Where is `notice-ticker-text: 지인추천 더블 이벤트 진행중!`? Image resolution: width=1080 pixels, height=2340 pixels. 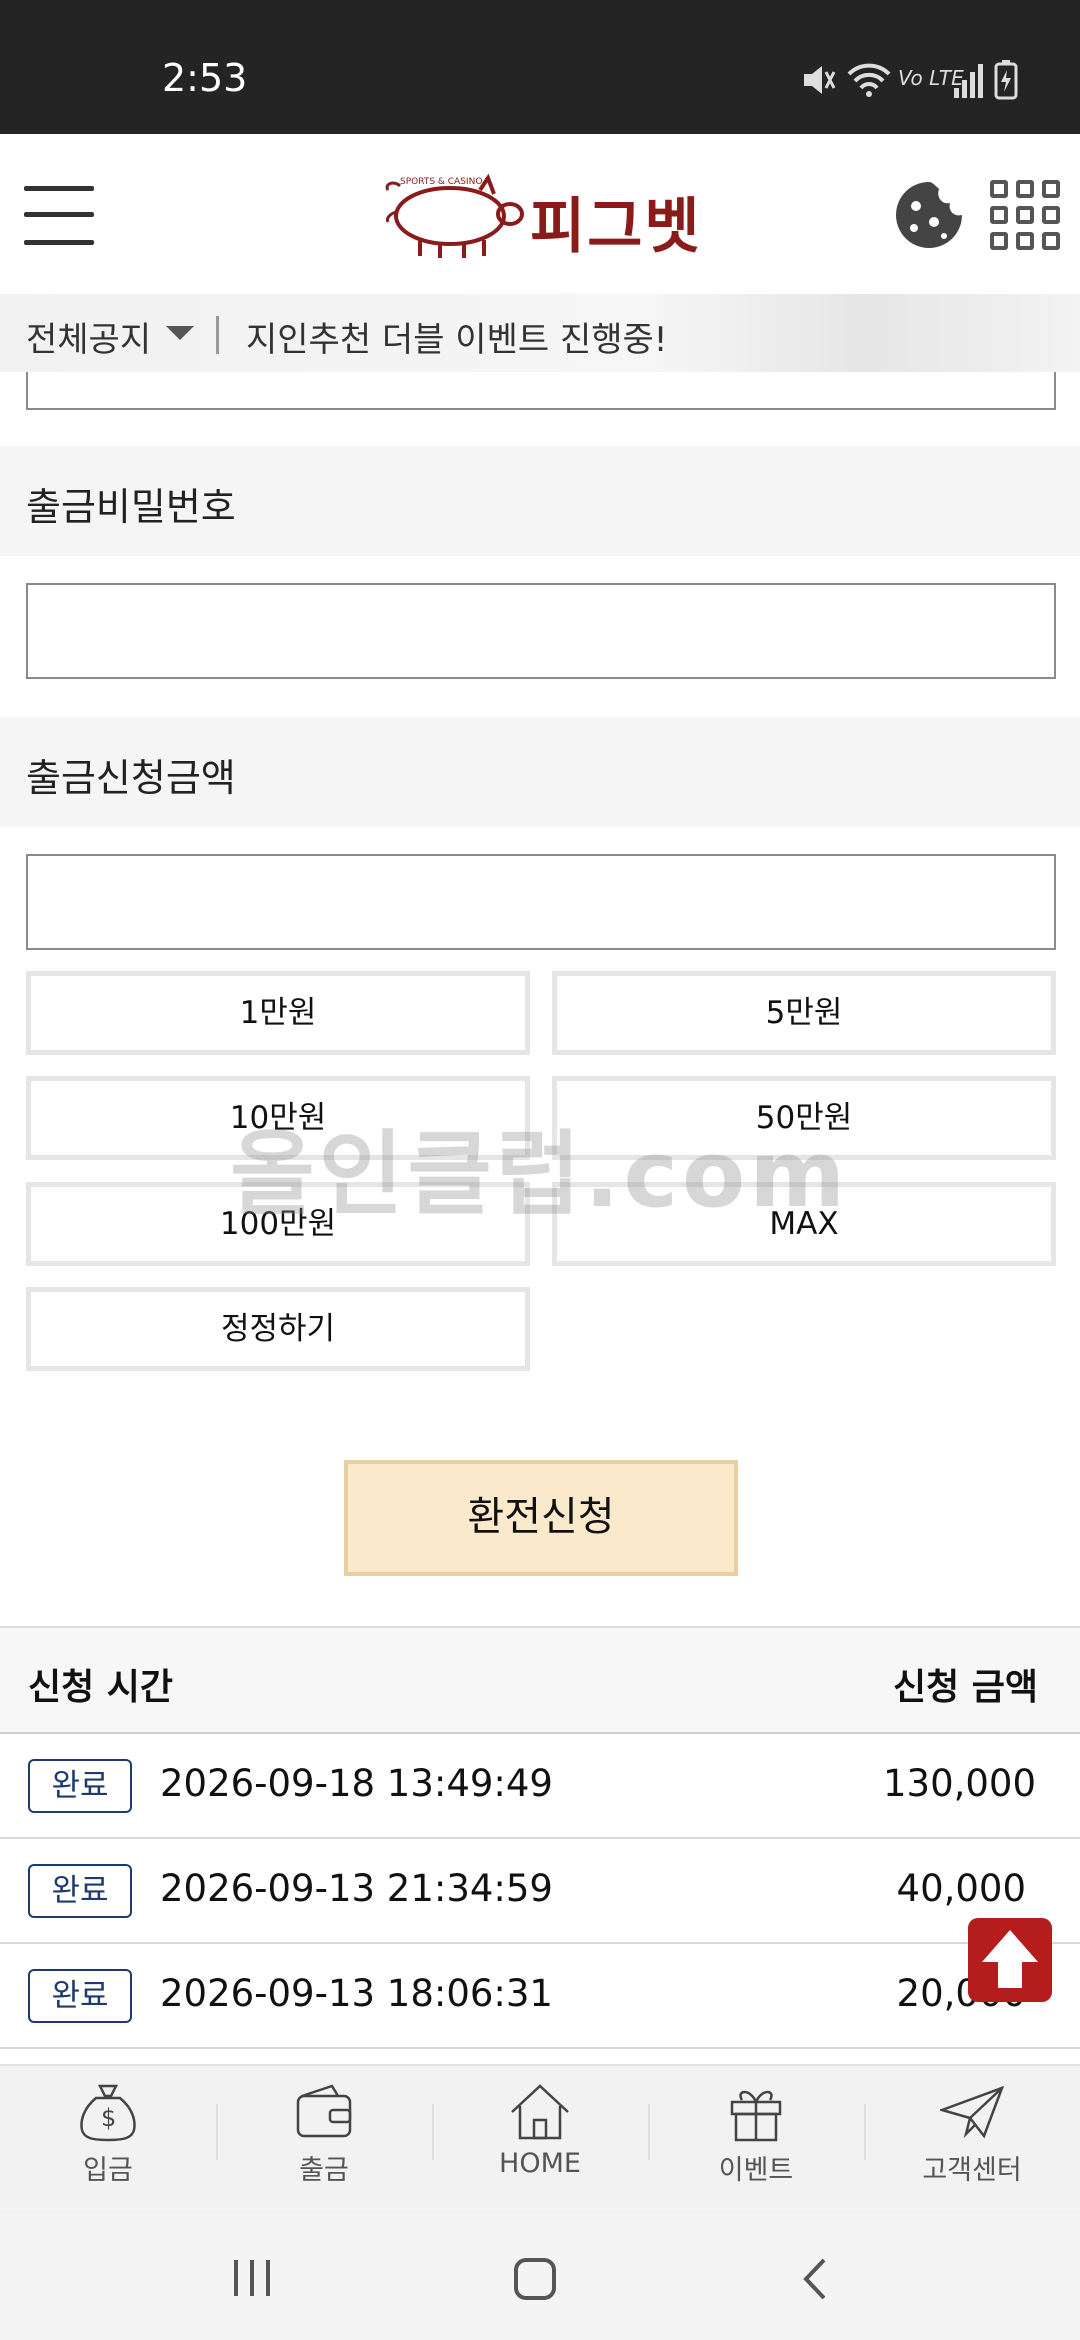 notice-ticker-text: 지인추천 더블 이벤트 진행중! is located at coordinates (456, 336).